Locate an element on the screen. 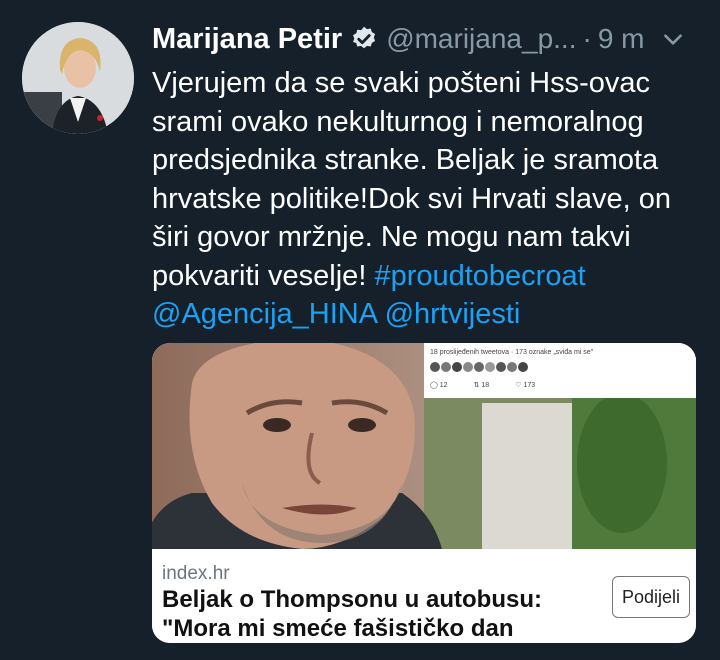  mini-reply-count: 12 is located at coordinates (443, 385).